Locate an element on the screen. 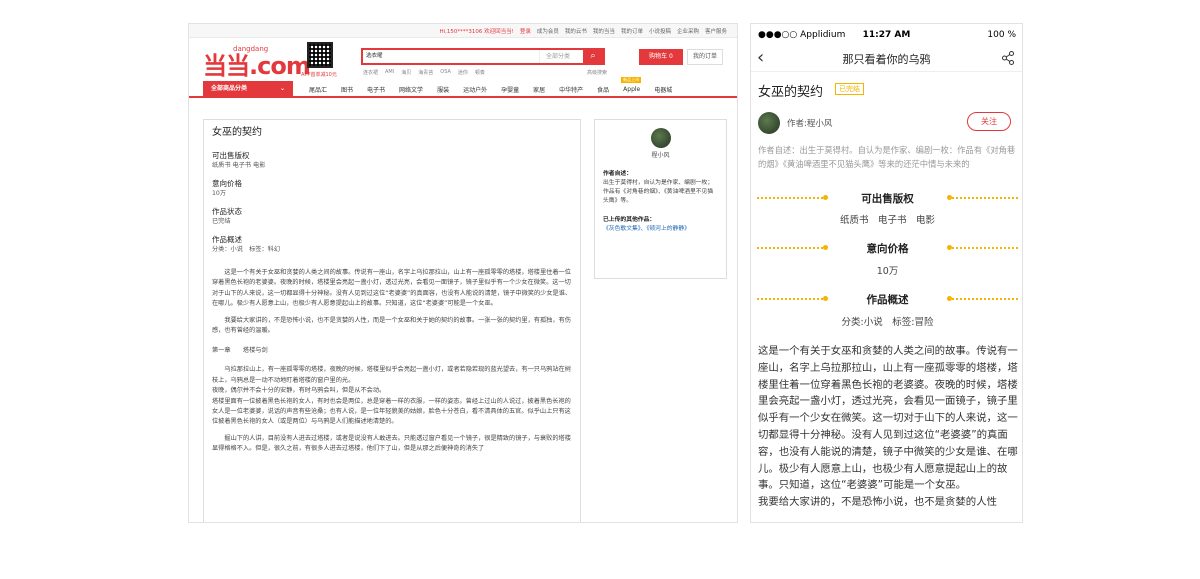 This screenshot has width=1200, height=579. nav-item: 孕婴童 is located at coordinates (510, 89).